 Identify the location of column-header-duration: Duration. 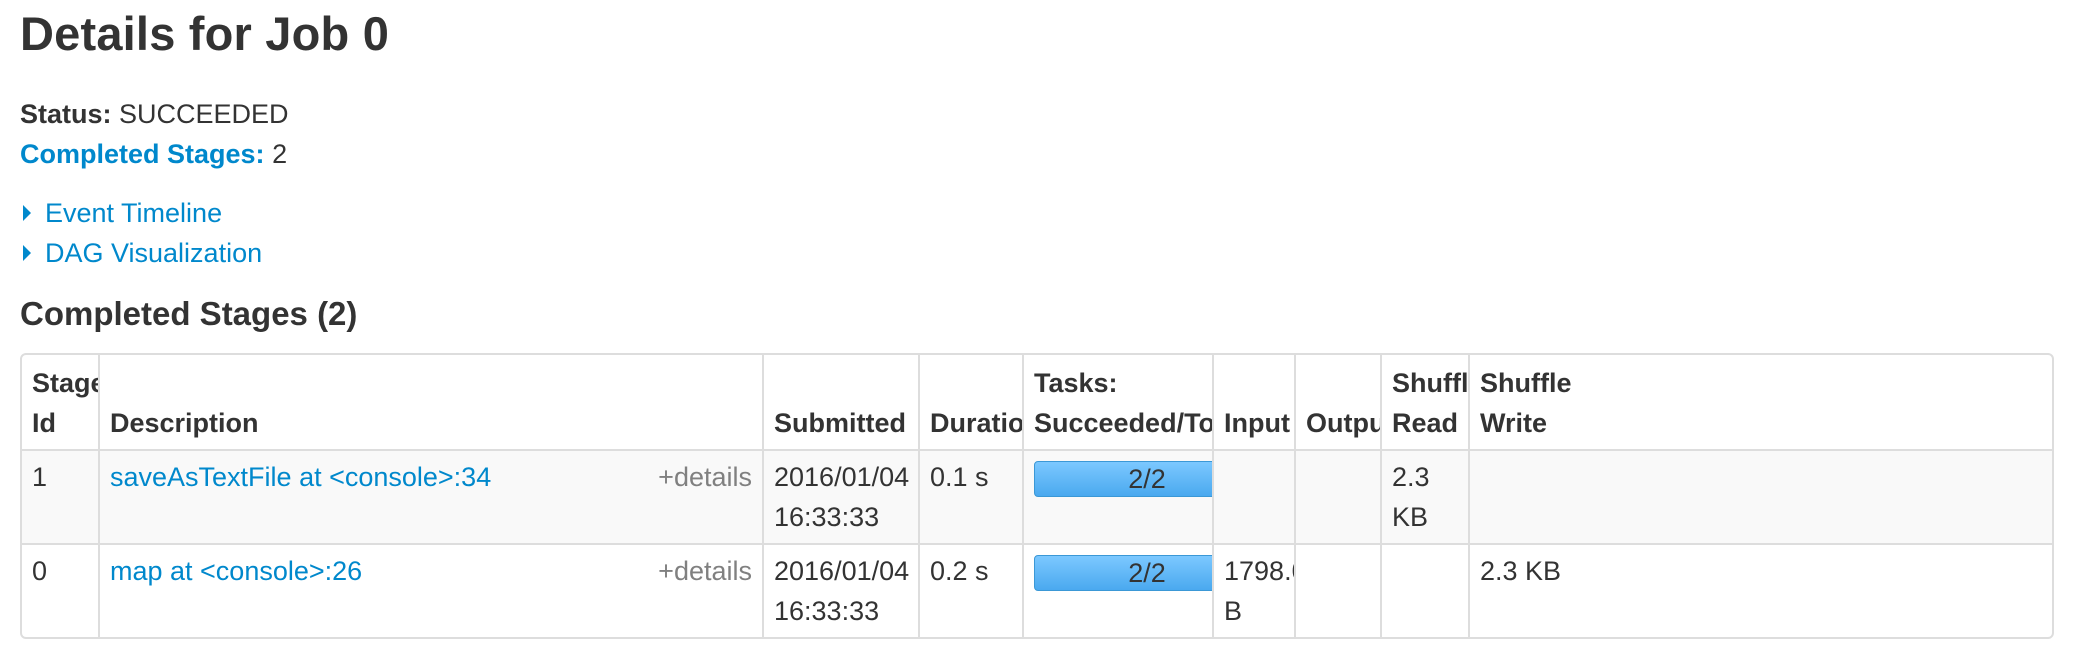
(970, 402).